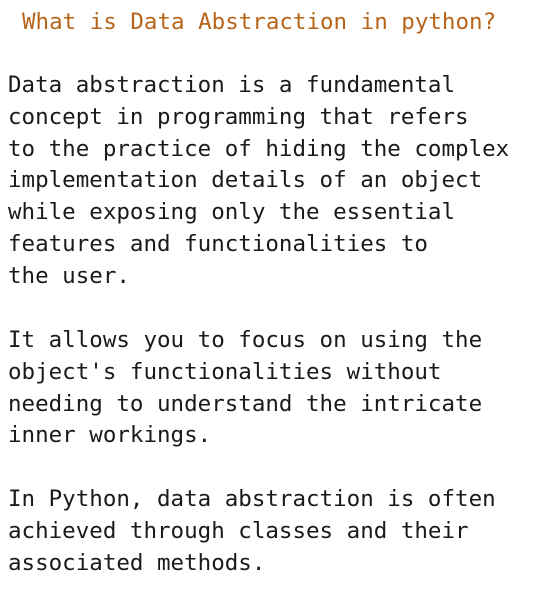 Image resolution: width=551 pixels, height=591 pixels. I want to click on text-line: to the practice of hiding the complex, so click(259, 148).